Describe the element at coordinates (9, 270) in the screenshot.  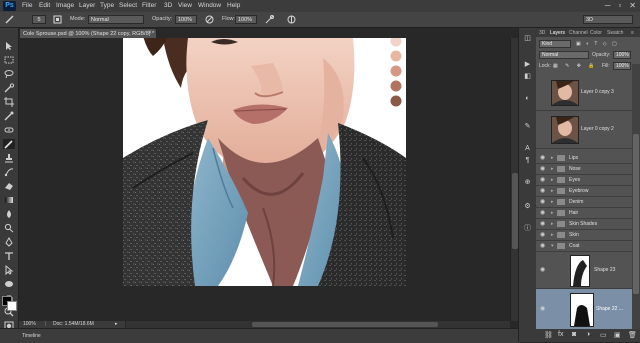
I see `path-selection-tool-icon` at that location.